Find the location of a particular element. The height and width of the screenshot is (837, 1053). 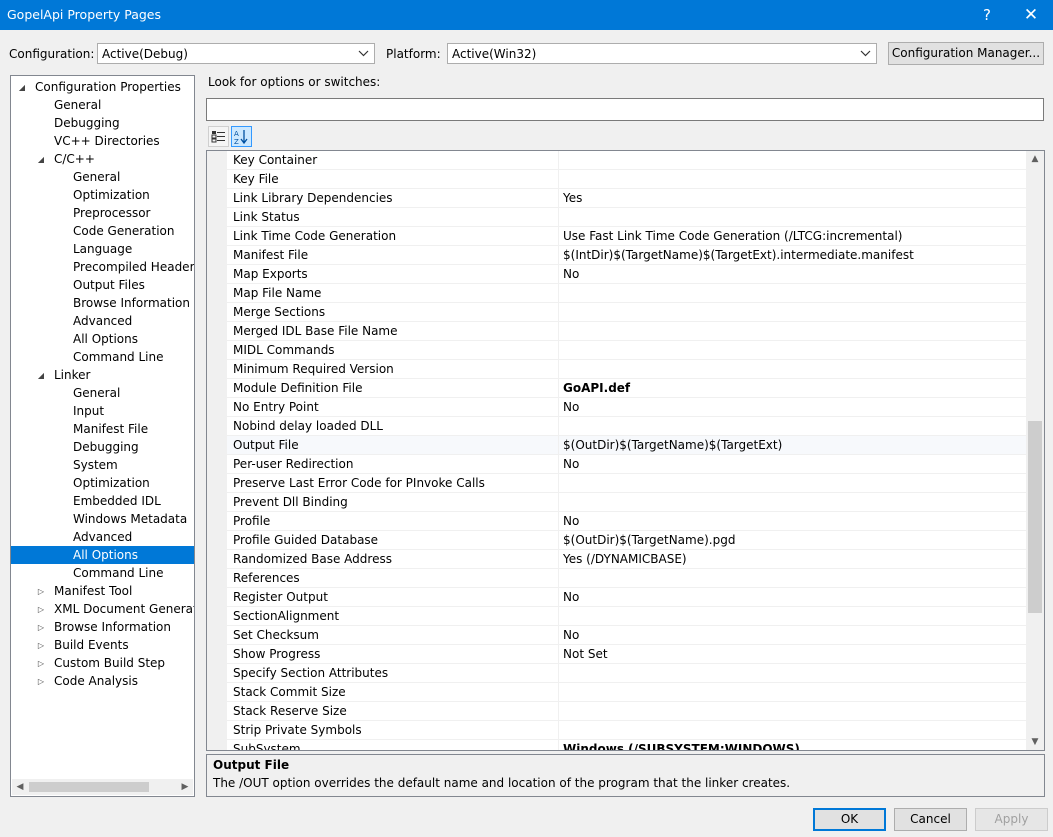

property-row: Show Progress Not Set is located at coordinates (627, 654).